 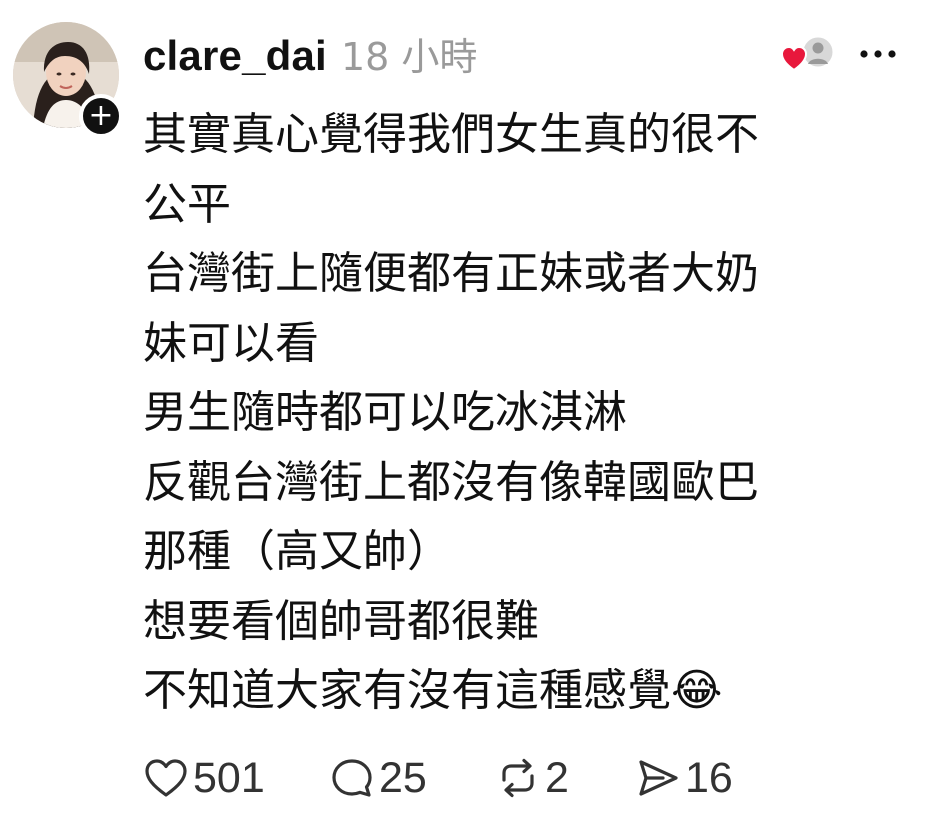 What do you see at coordinates (166, 778) in the screenshot?
I see `heart-icon` at bounding box center [166, 778].